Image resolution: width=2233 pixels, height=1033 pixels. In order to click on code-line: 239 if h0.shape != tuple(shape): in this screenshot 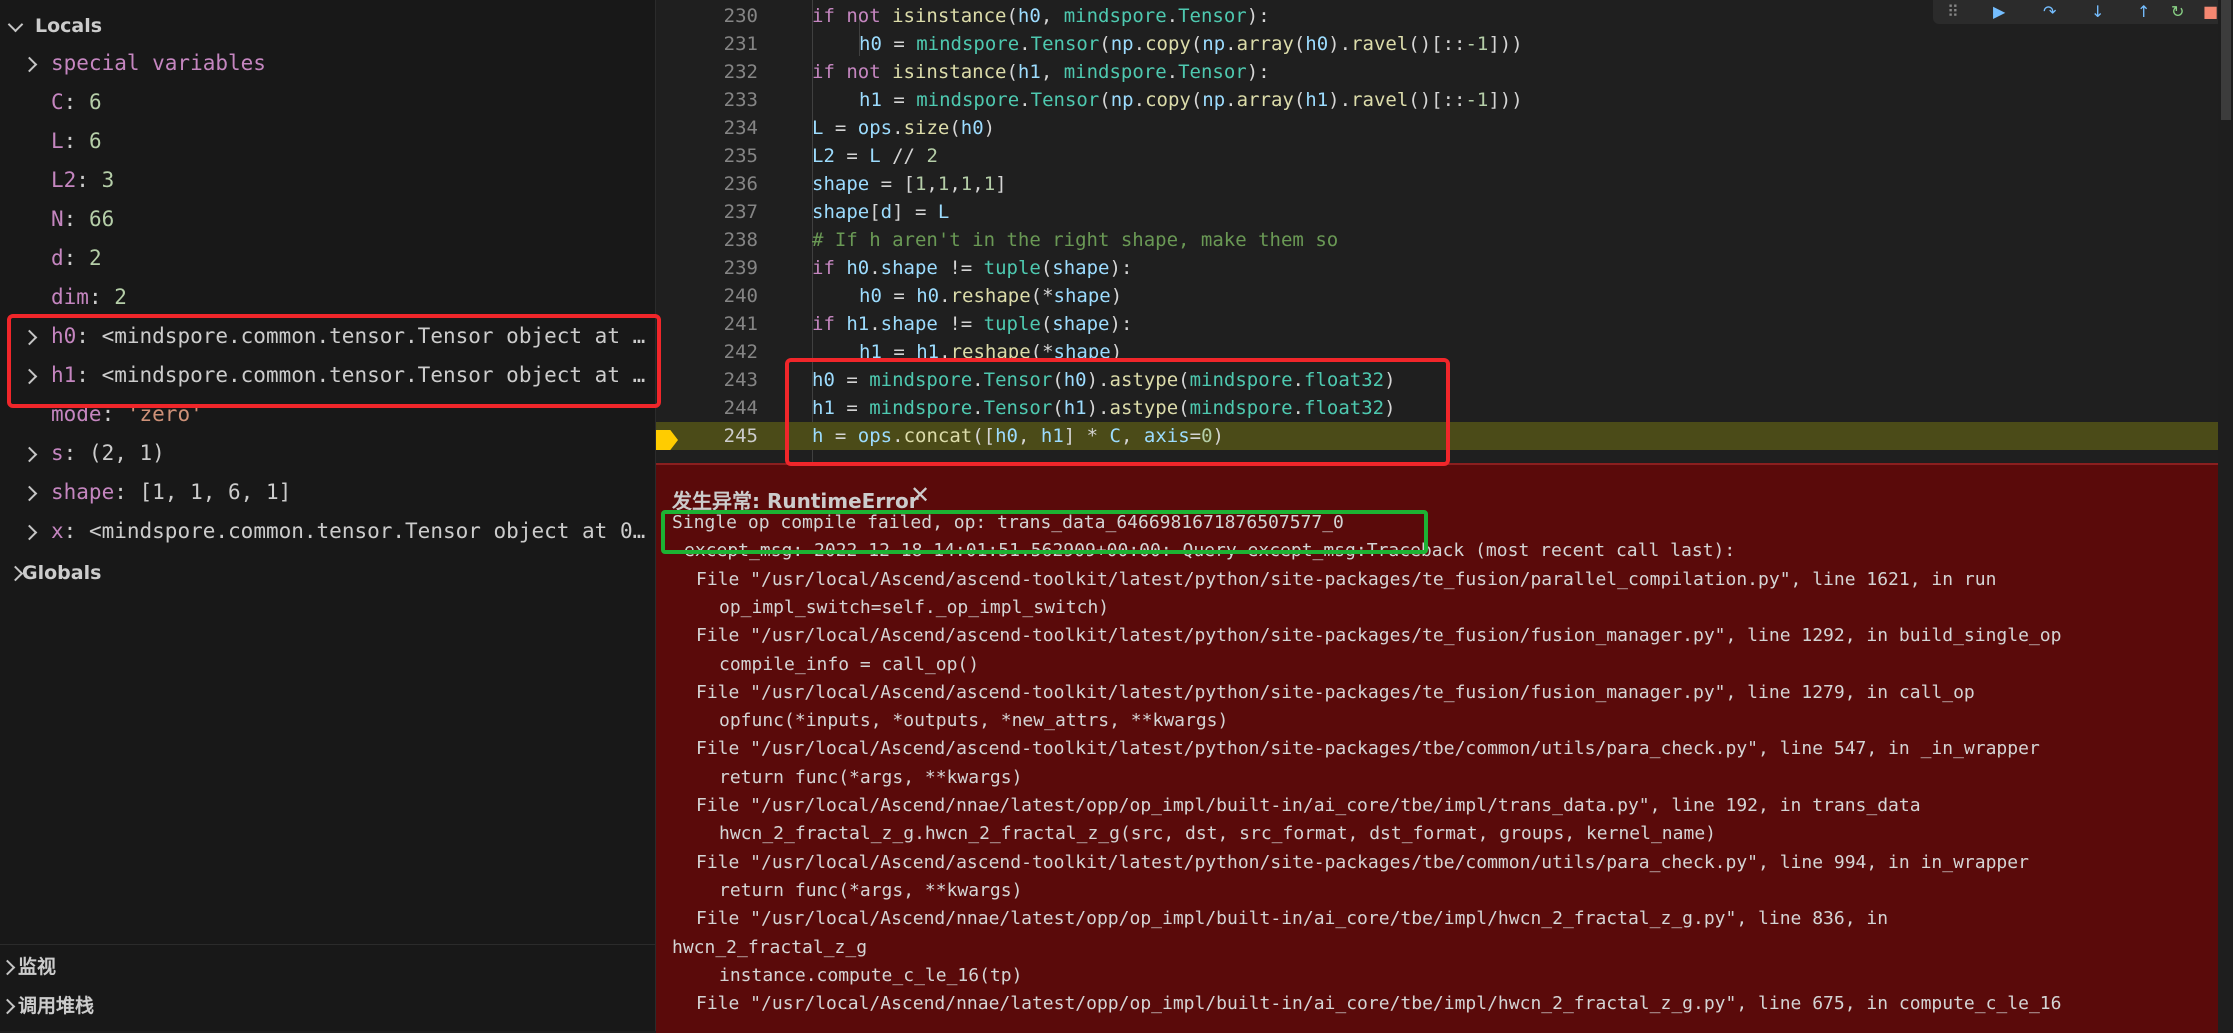, I will do `click(1444, 268)`.